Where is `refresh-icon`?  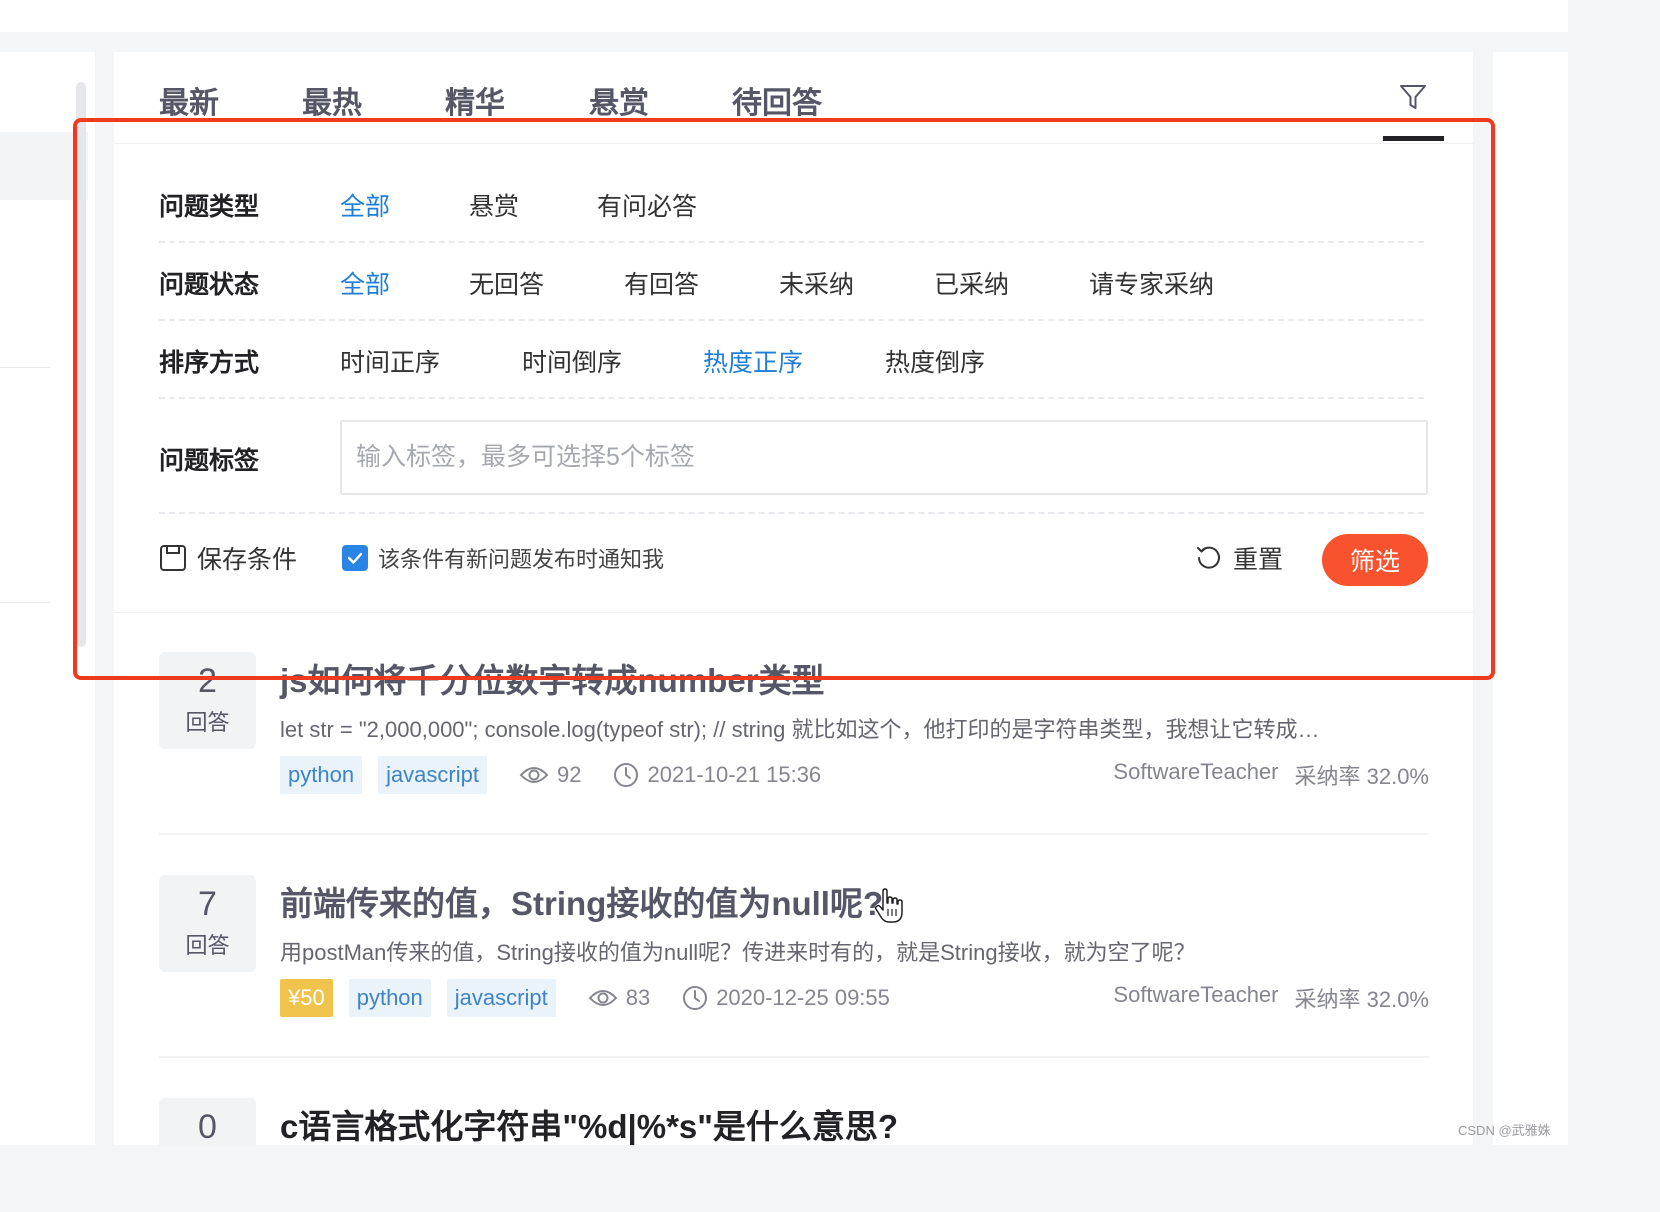 refresh-icon is located at coordinates (1208, 557).